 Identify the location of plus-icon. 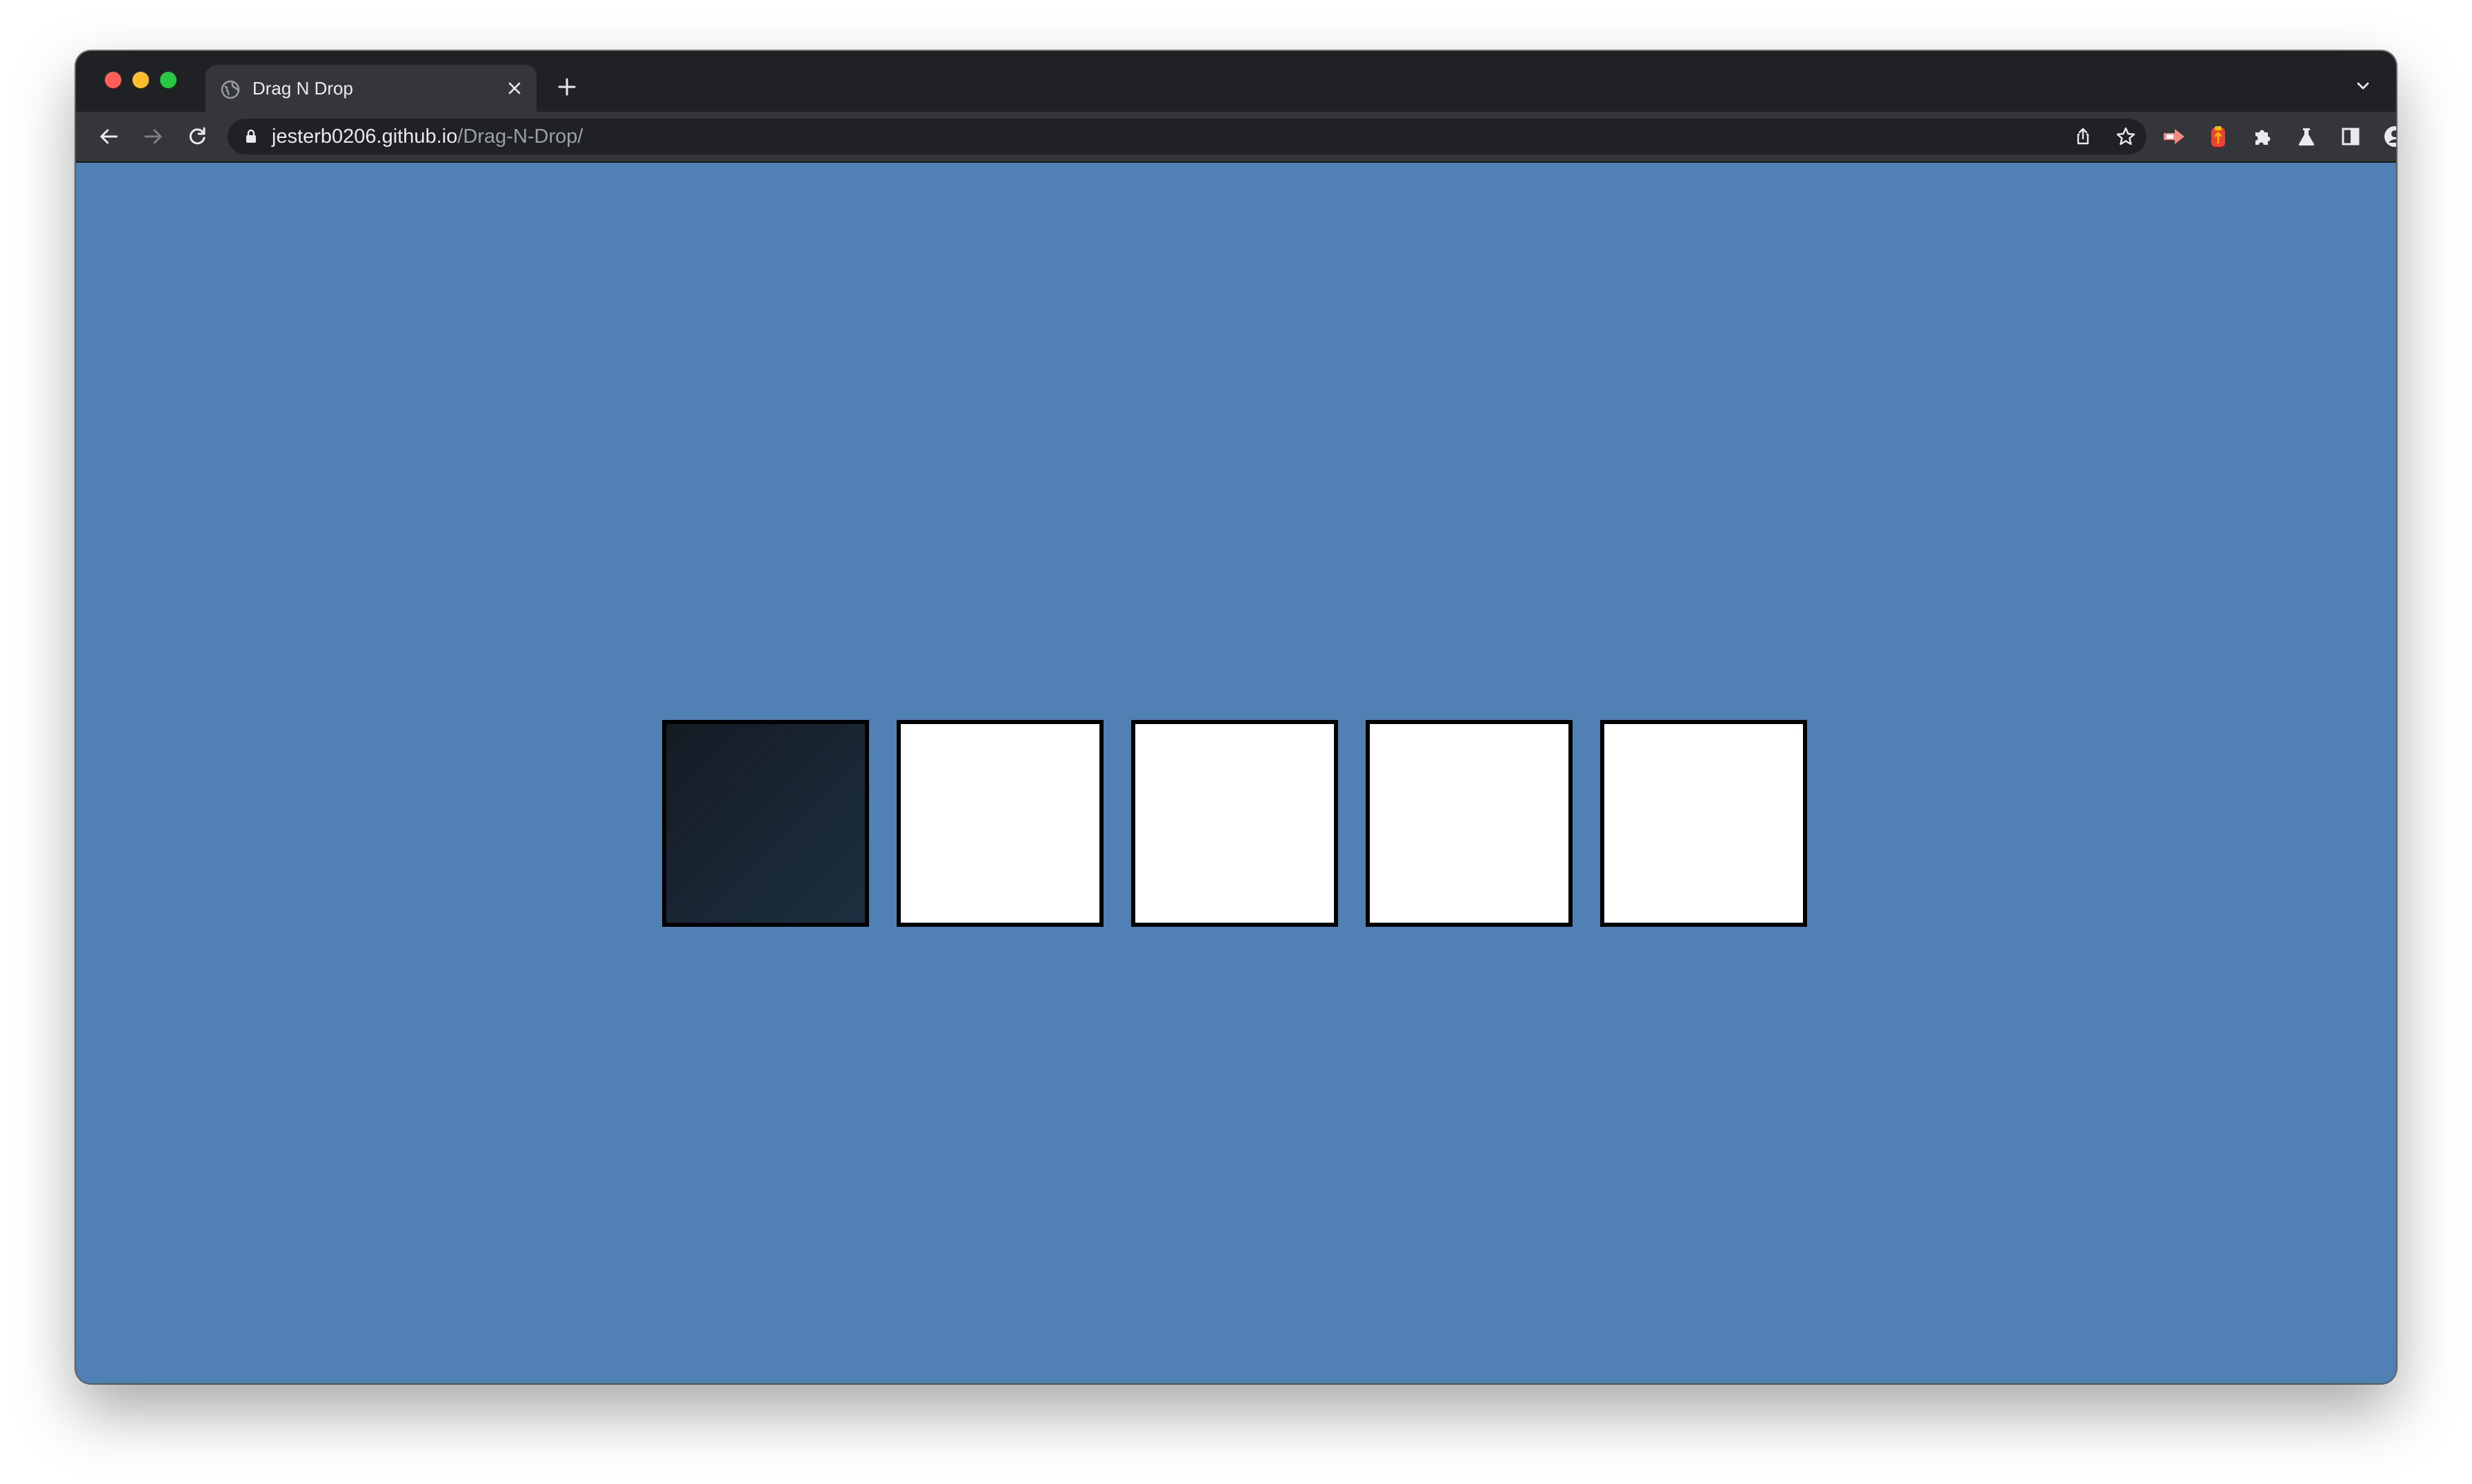
(567, 87).